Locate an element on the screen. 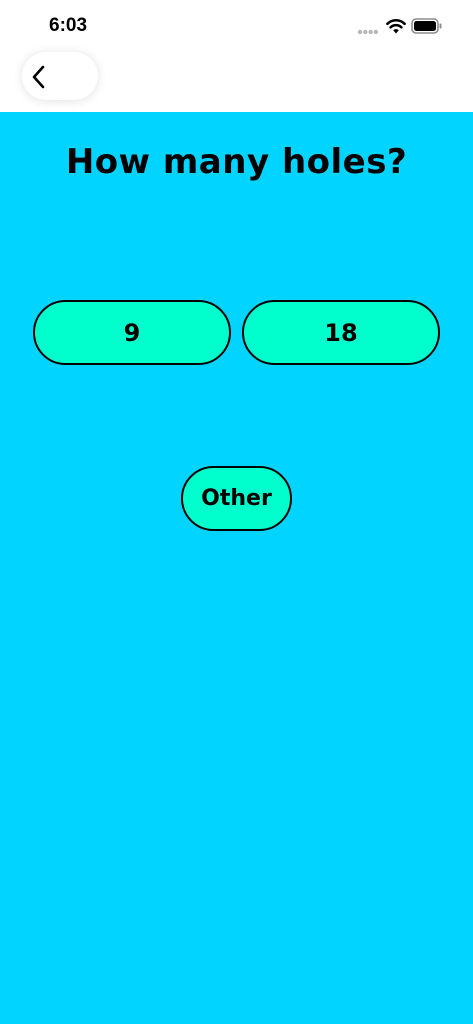  option-9-holes-button: 9 is located at coordinates (132, 332).